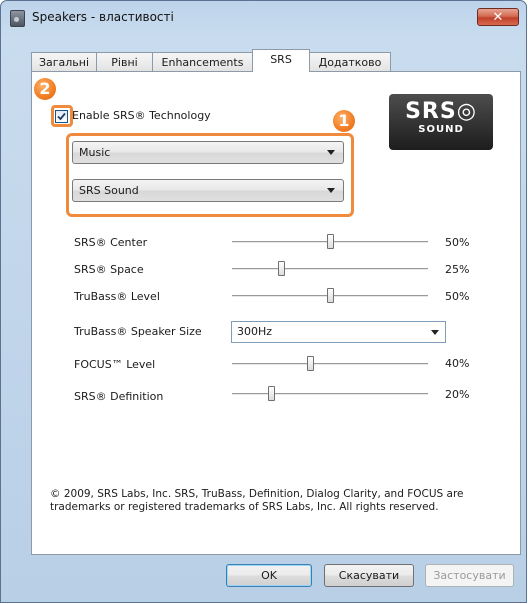 The height and width of the screenshot is (604, 528). What do you see at coordinates (95, 152) in the screenshot?
I see `mode-dropdown-value: Music` at bounding box center [95, 152].